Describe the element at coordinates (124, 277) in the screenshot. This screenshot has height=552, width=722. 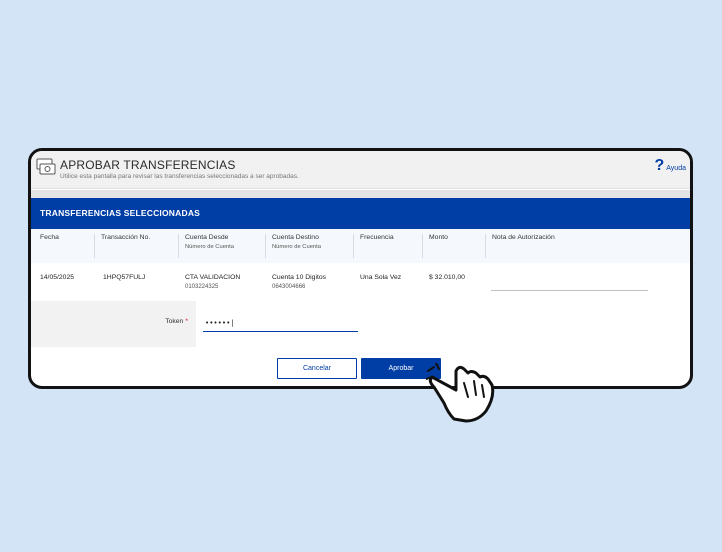
I see `cell-transaccion: 1HPQ57FULJ` at that location.